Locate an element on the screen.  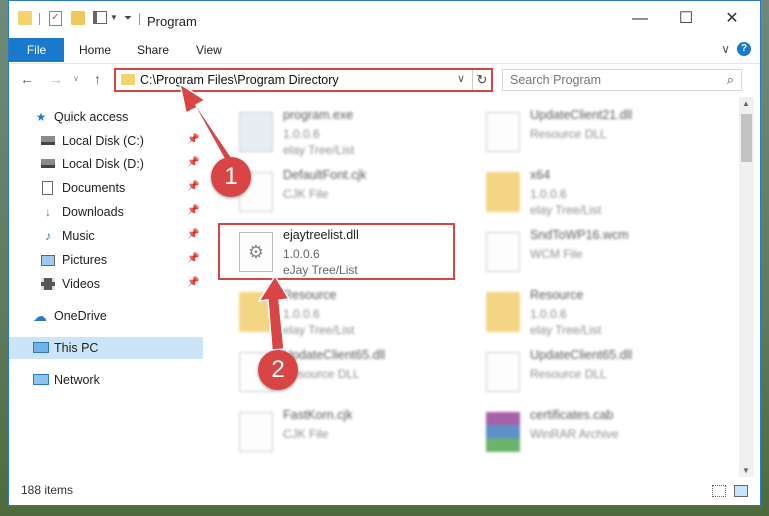
file-meta: WCM File is located at coordinates (556, 254).